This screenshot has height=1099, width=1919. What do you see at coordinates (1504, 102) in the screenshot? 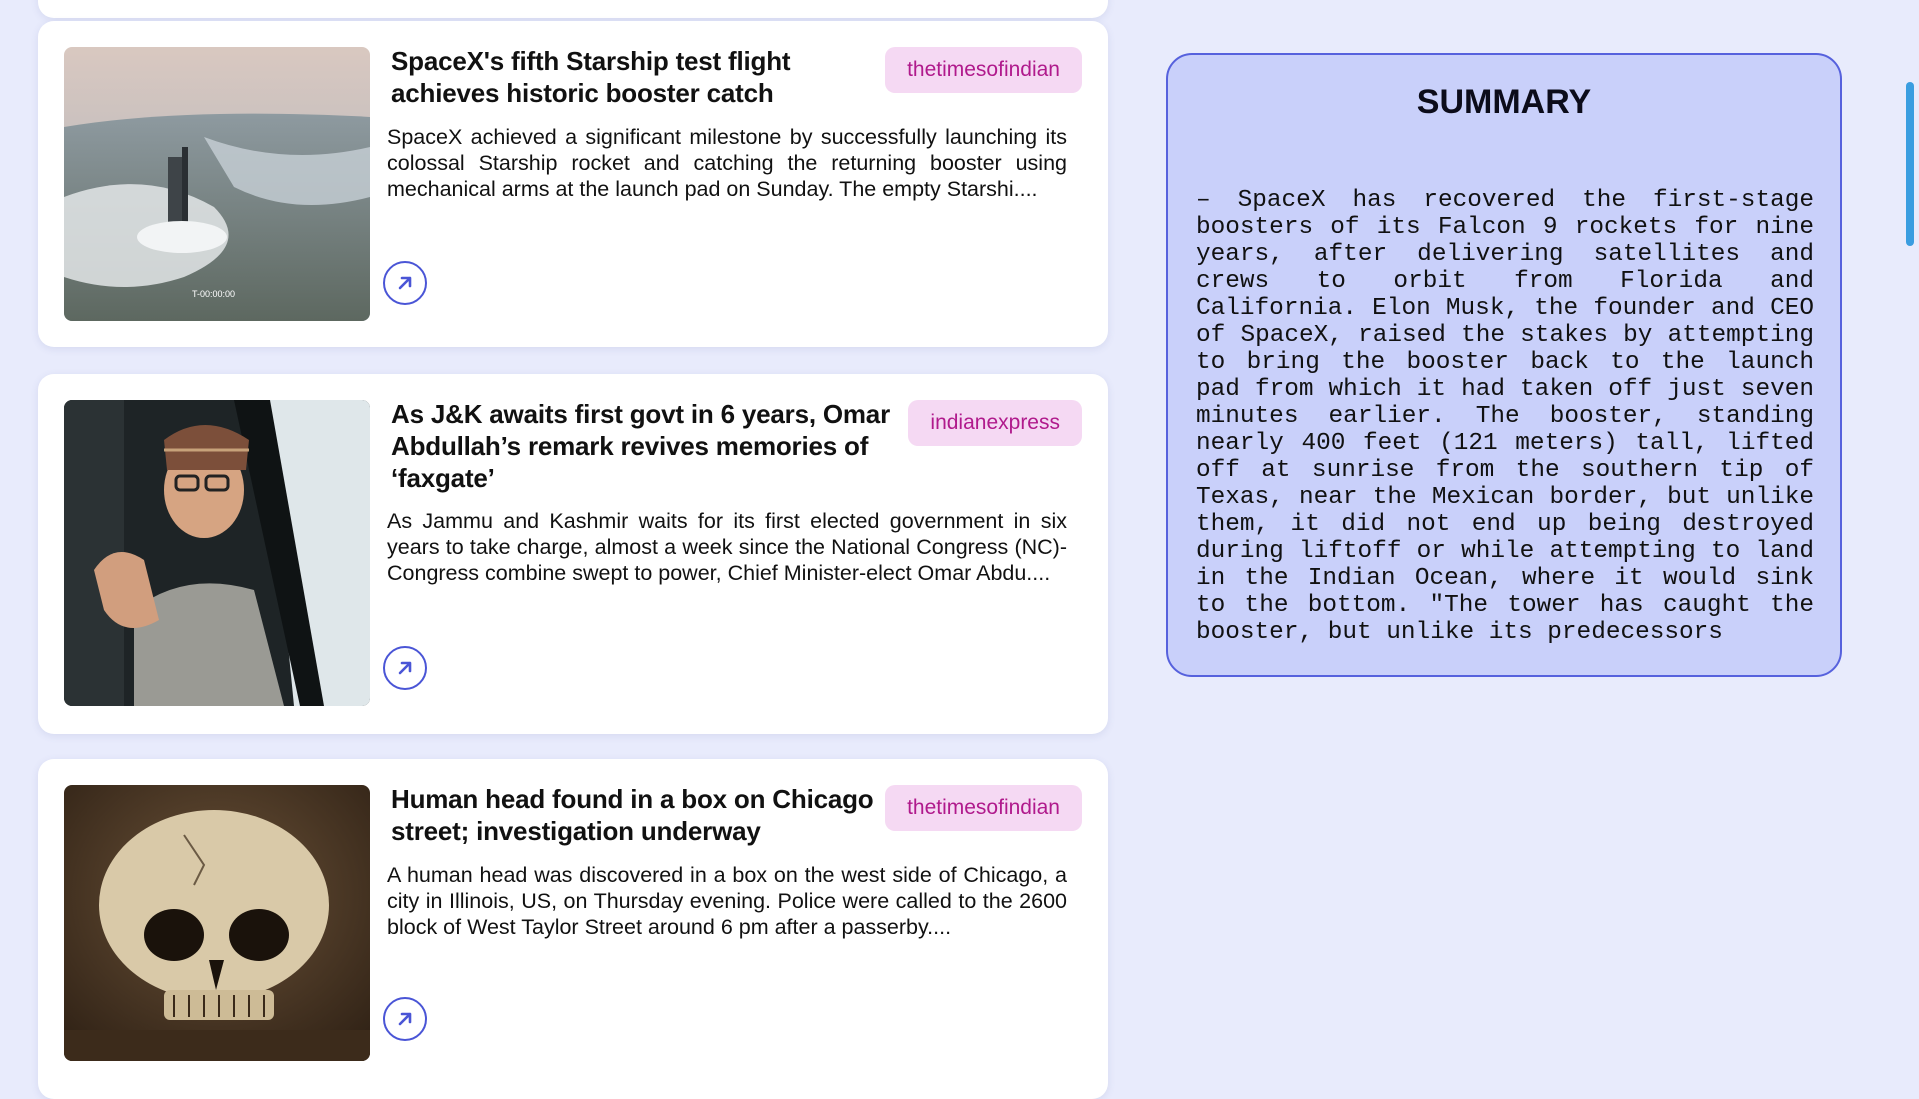
I see `summary-title: SUMMARY` at bounding box center [1504, 102].